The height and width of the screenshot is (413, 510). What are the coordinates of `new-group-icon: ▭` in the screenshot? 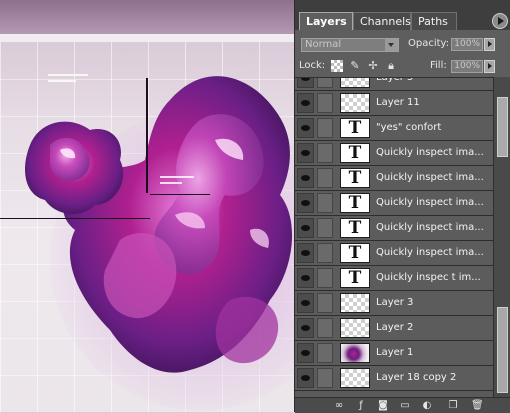 It's located at (405, 405).